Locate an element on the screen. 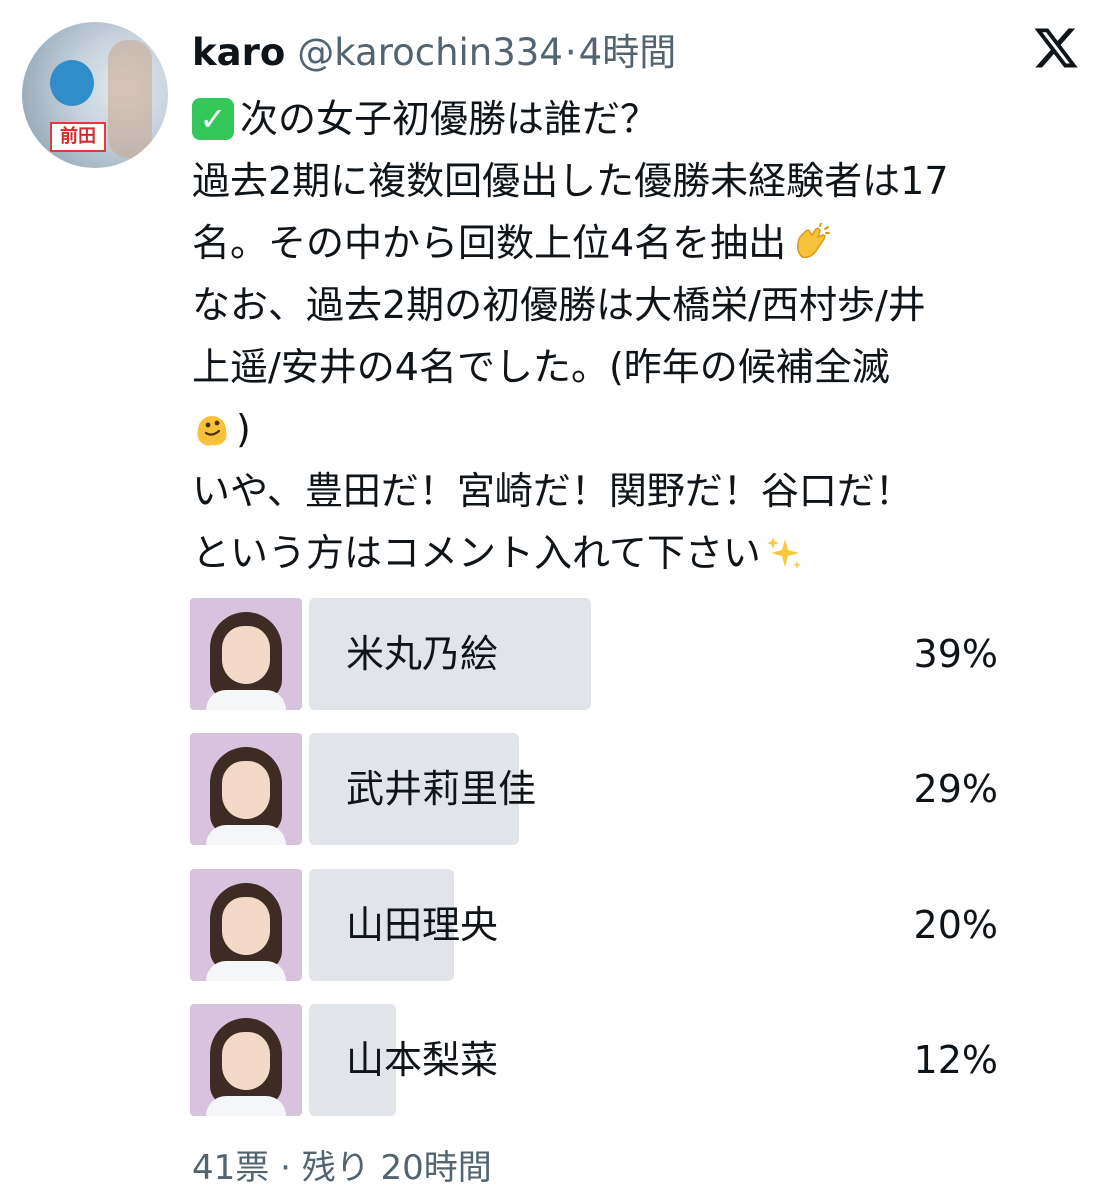 Image resolution: width=1110 pixels, height=1200 pixels. avatar-figure is located at coordinates (130, 99).